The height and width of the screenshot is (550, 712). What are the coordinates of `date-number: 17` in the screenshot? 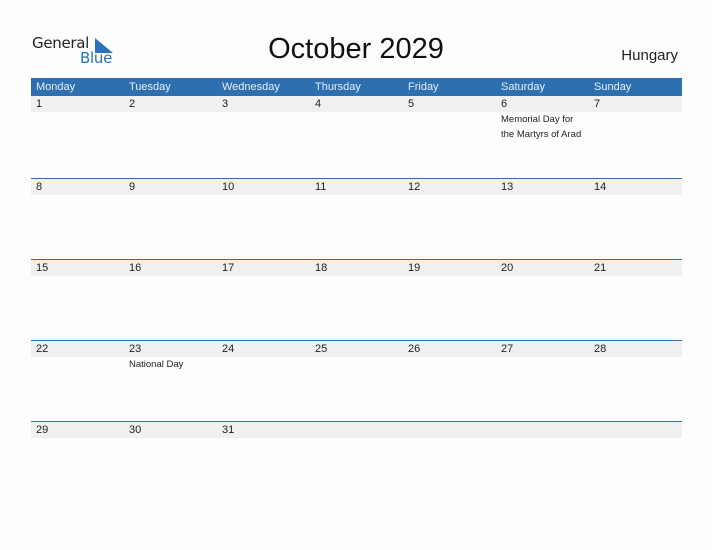 It's located at (228, 268).